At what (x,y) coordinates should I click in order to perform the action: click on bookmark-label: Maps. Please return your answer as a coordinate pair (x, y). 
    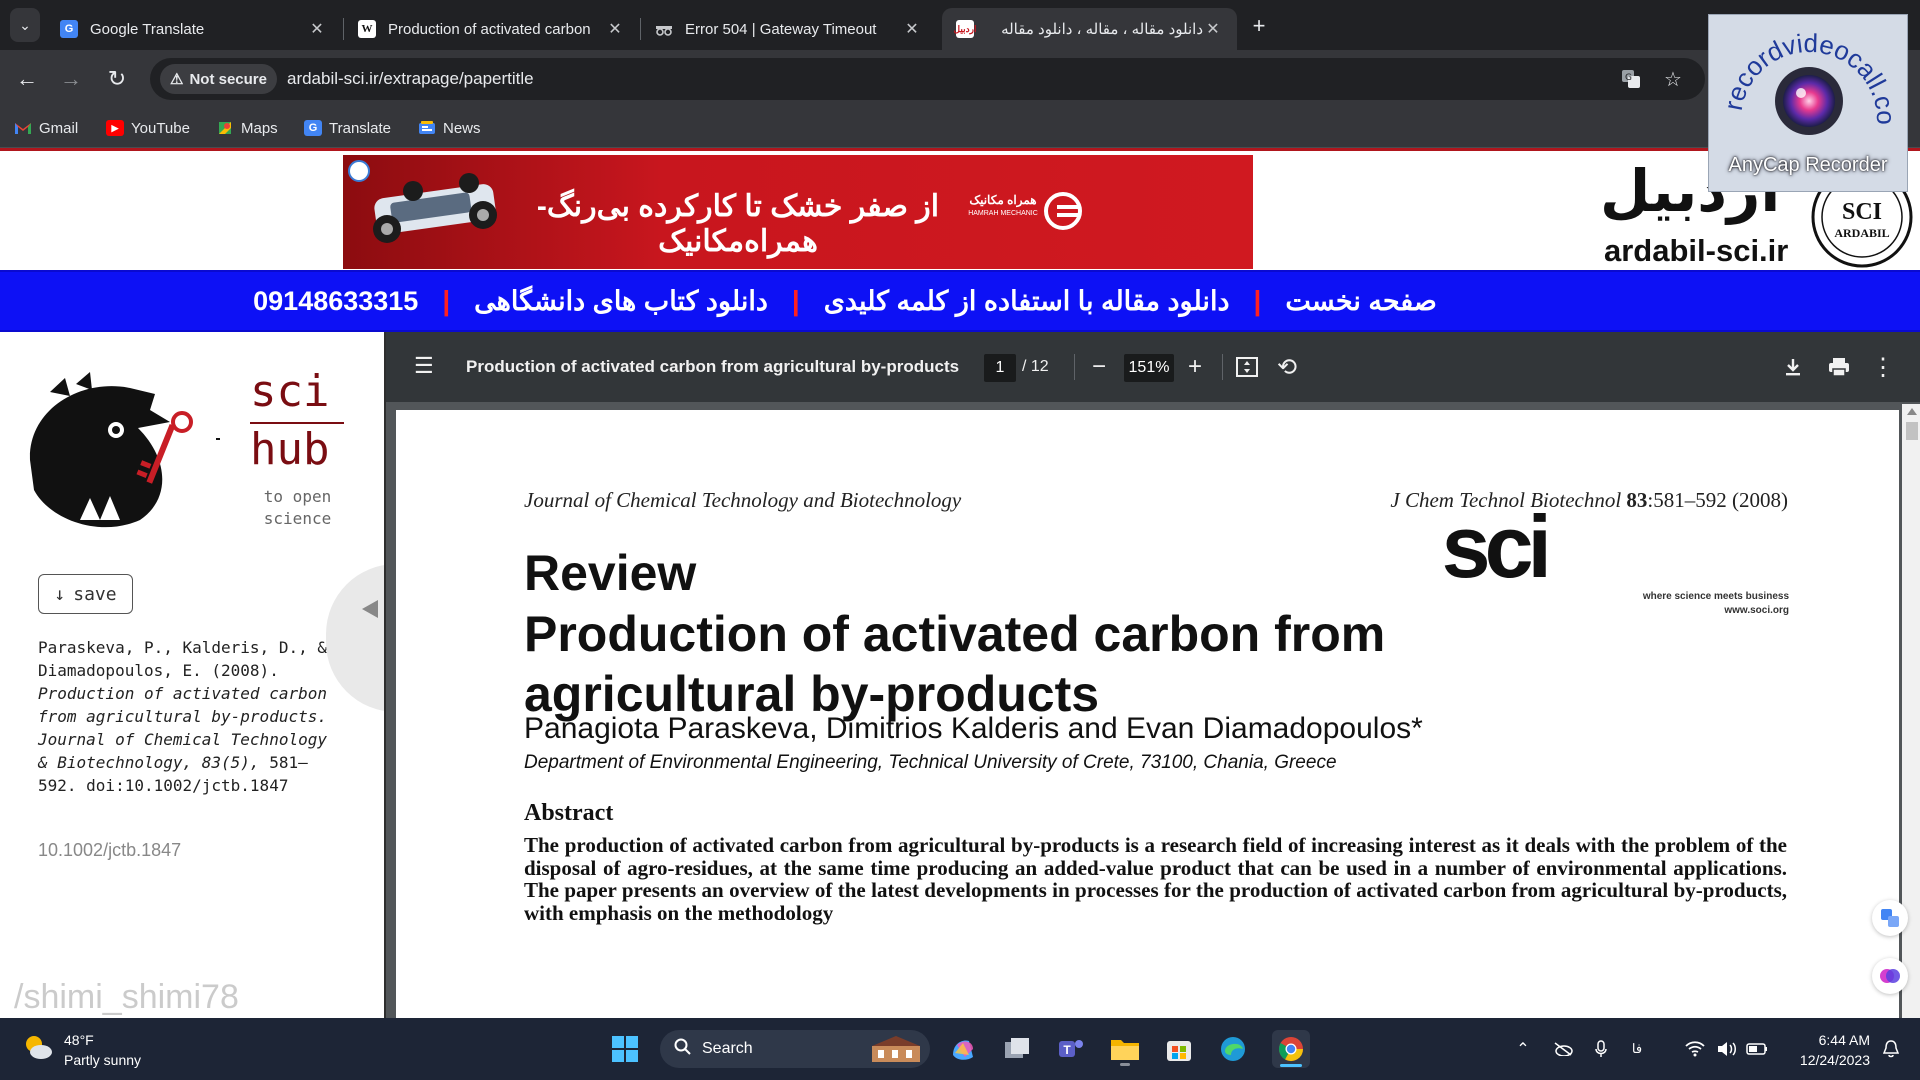
    Looking at the image, I should click on (259, 128).